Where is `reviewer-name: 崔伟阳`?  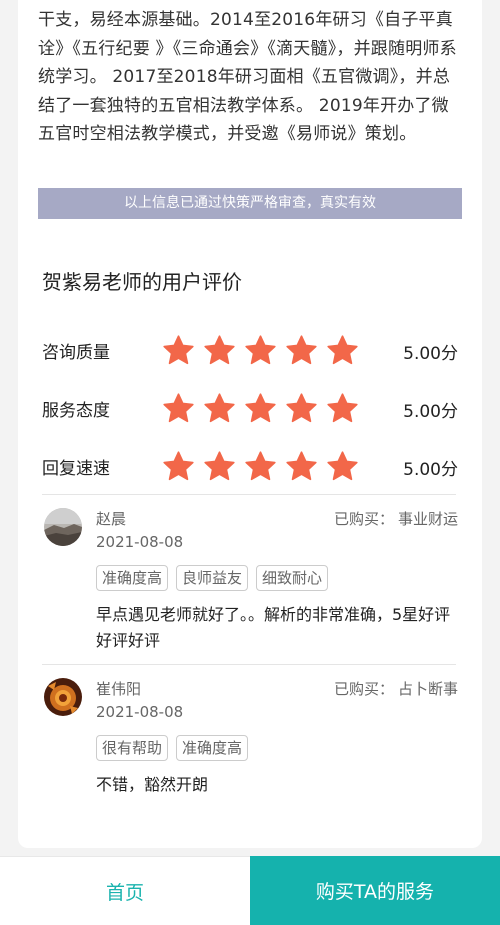 reviewer-name: 崔伟阳 is located at coordinates (119, 689).